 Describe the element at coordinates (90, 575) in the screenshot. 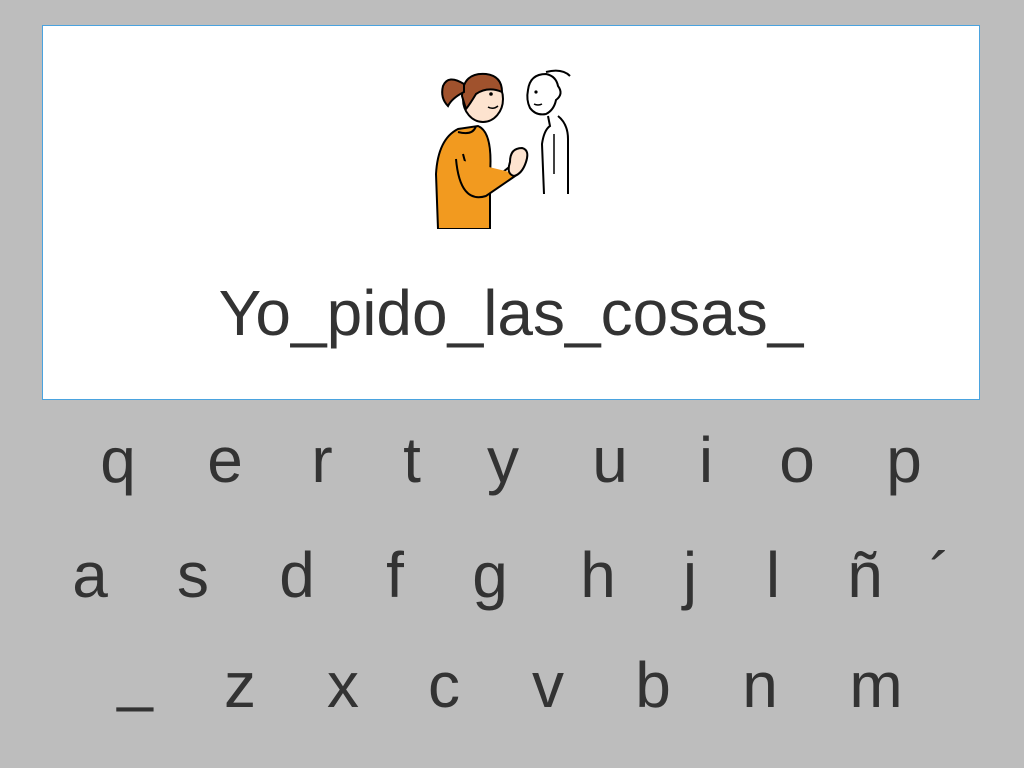

I see `key-row2-1: a` at that location.